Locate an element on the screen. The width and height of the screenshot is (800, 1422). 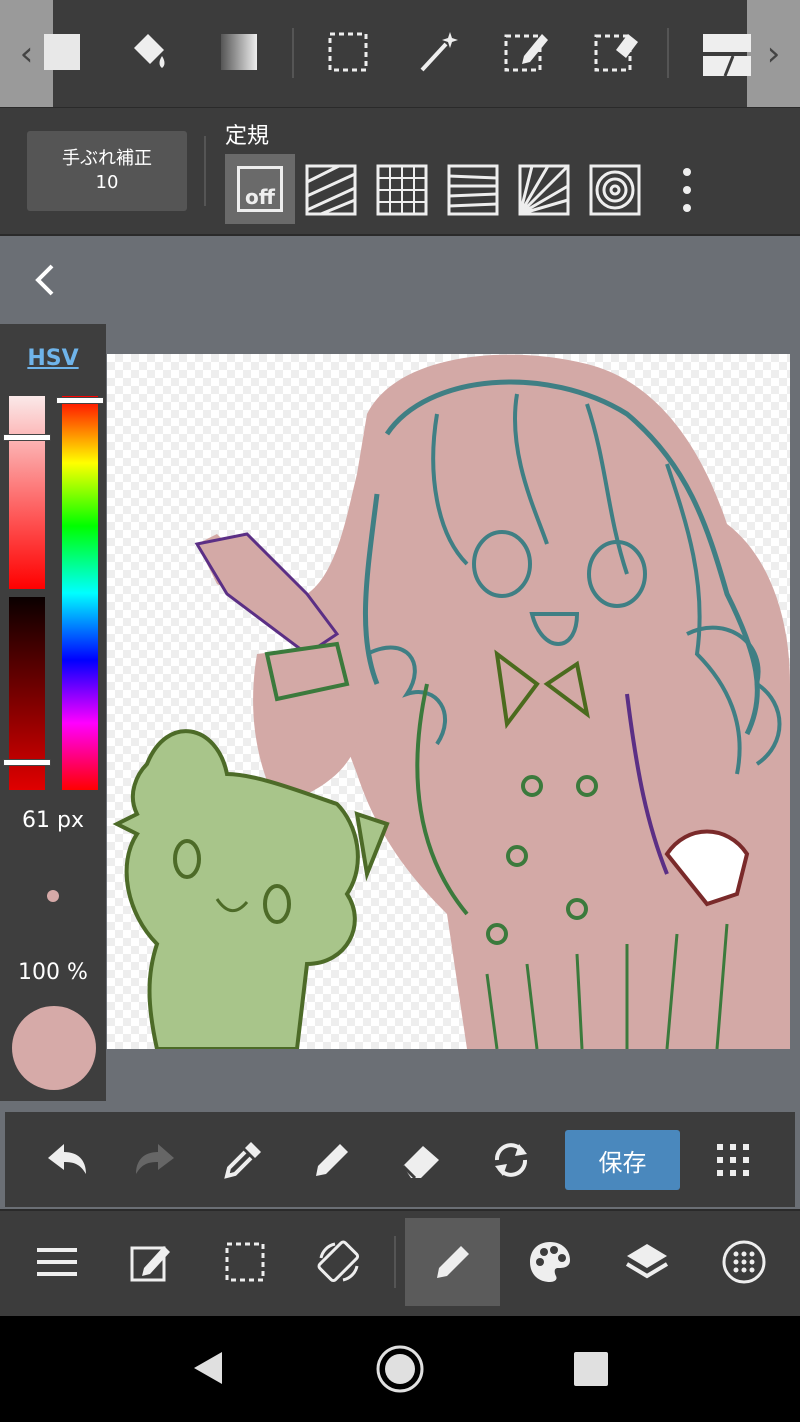
brush-tool-button is located at coordinates (452, 1262).